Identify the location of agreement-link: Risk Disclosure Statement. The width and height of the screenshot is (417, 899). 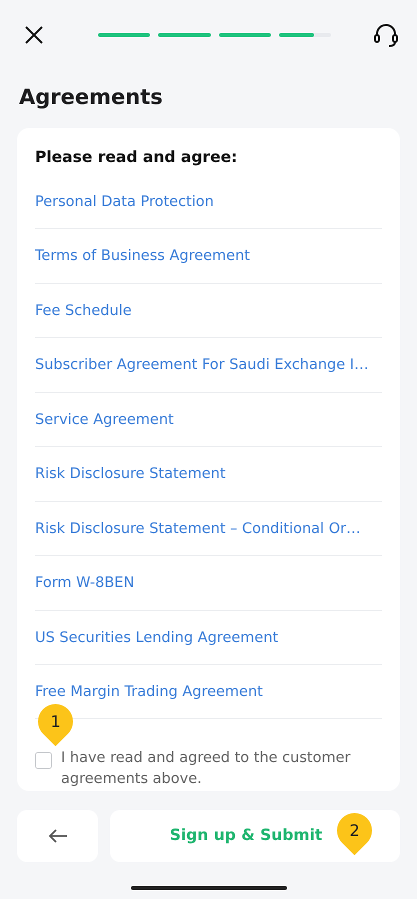
(208, 474).